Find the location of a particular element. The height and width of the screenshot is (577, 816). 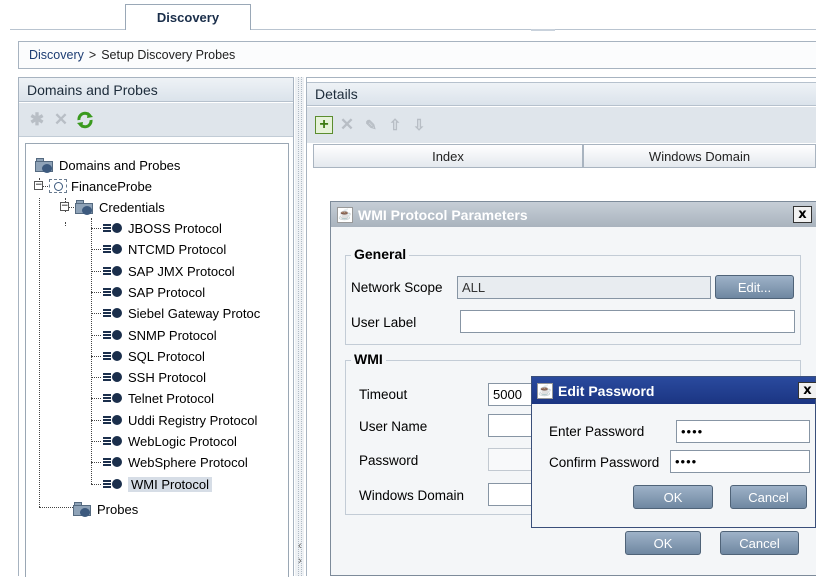

network-scope-label: Network Scope is located at coordinates (397, 287).